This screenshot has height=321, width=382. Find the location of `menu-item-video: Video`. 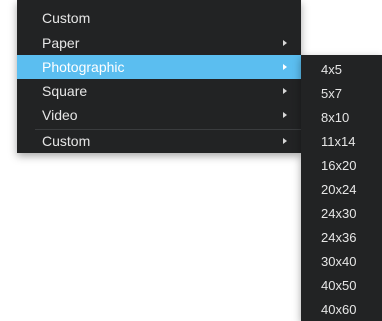

menu-item-video: Video is located at coordinates (159, 115).